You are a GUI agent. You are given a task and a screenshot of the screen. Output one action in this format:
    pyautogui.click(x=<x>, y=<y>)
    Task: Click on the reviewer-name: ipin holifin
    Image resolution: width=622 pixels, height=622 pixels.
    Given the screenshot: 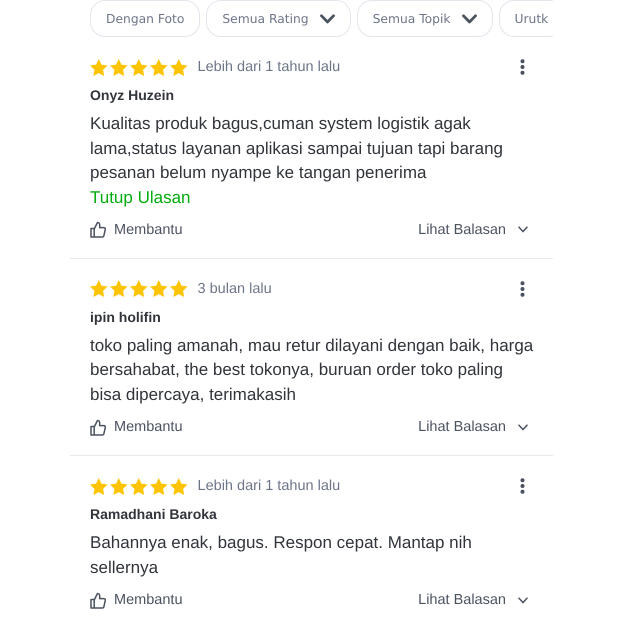 What is the action you would take?
    pyautogui.click(x=126, y=317)
    